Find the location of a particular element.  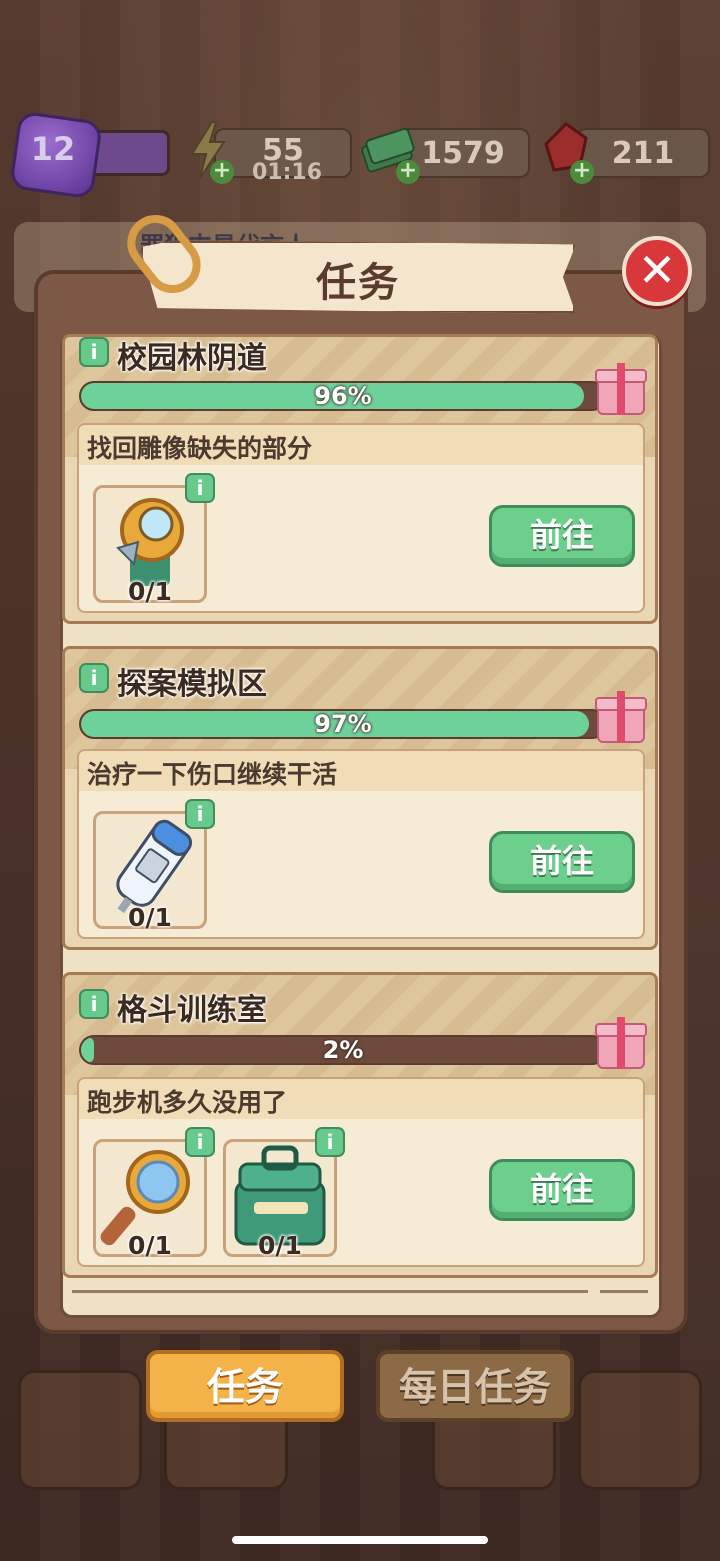

level-number: 12 is located at coordinates (53, 149).